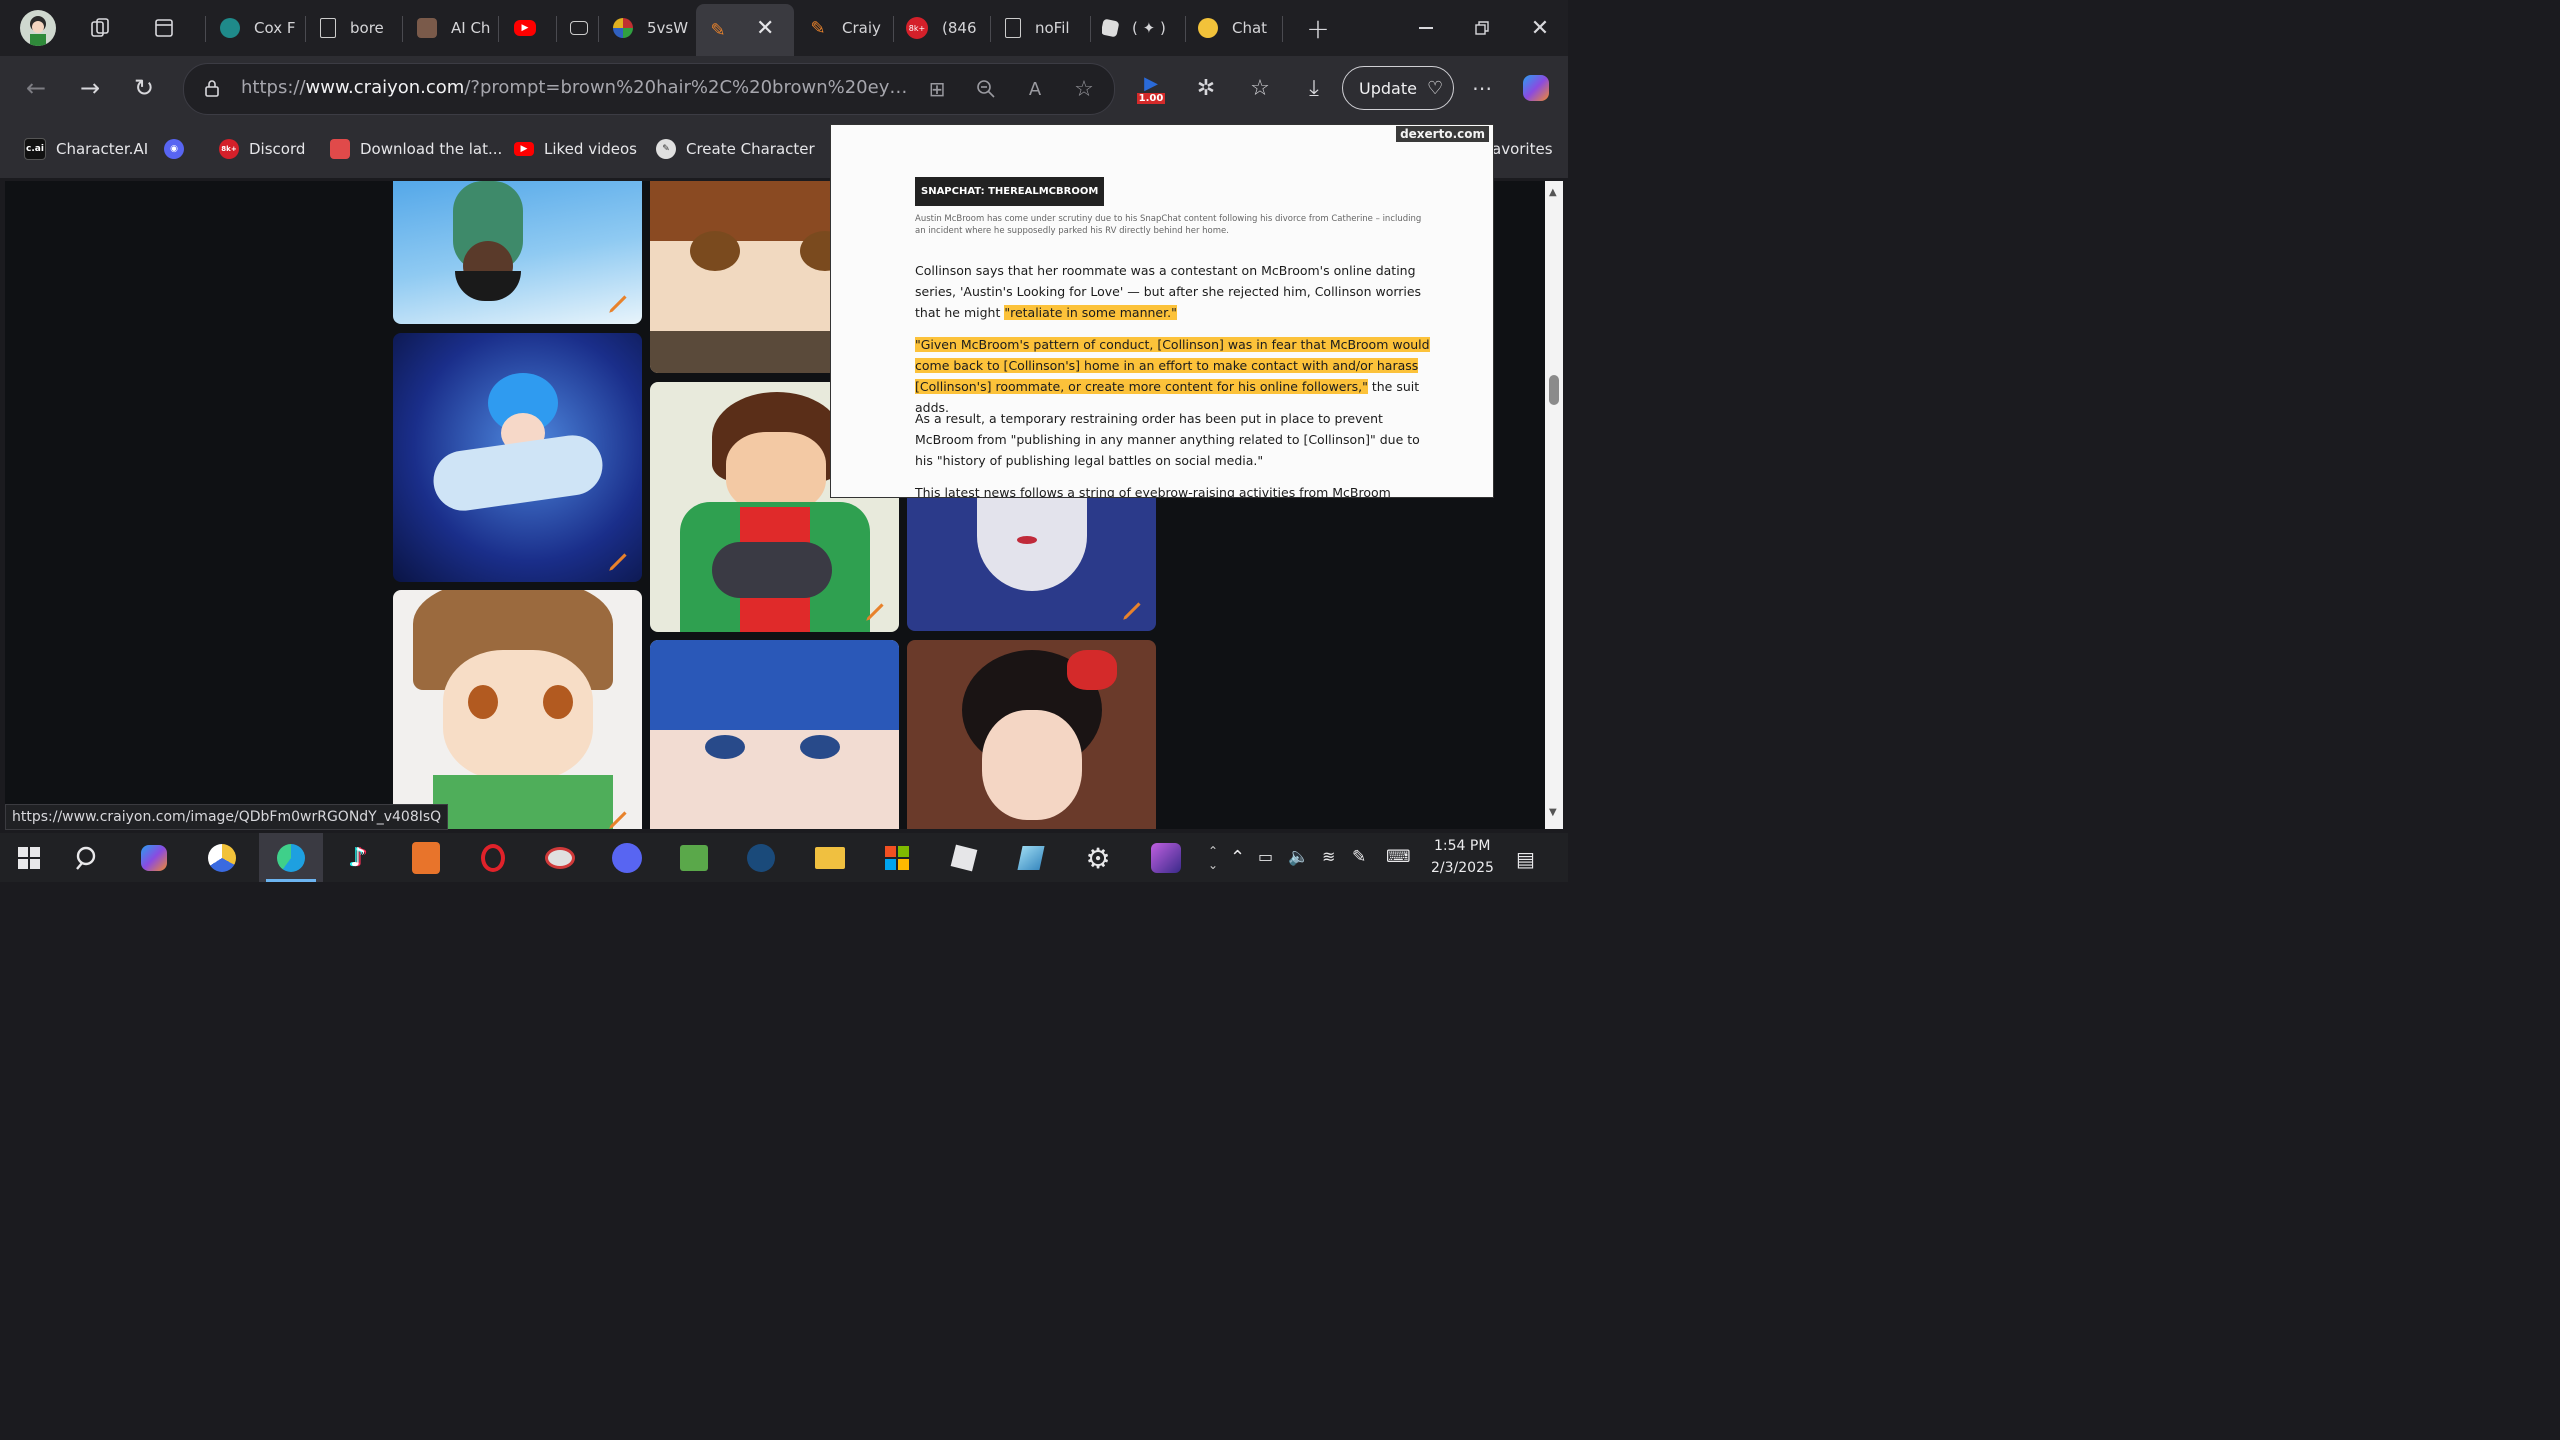  Describe the element at coordinates (1482, 28) in the screenshot. I see `restore-icon` at that location.